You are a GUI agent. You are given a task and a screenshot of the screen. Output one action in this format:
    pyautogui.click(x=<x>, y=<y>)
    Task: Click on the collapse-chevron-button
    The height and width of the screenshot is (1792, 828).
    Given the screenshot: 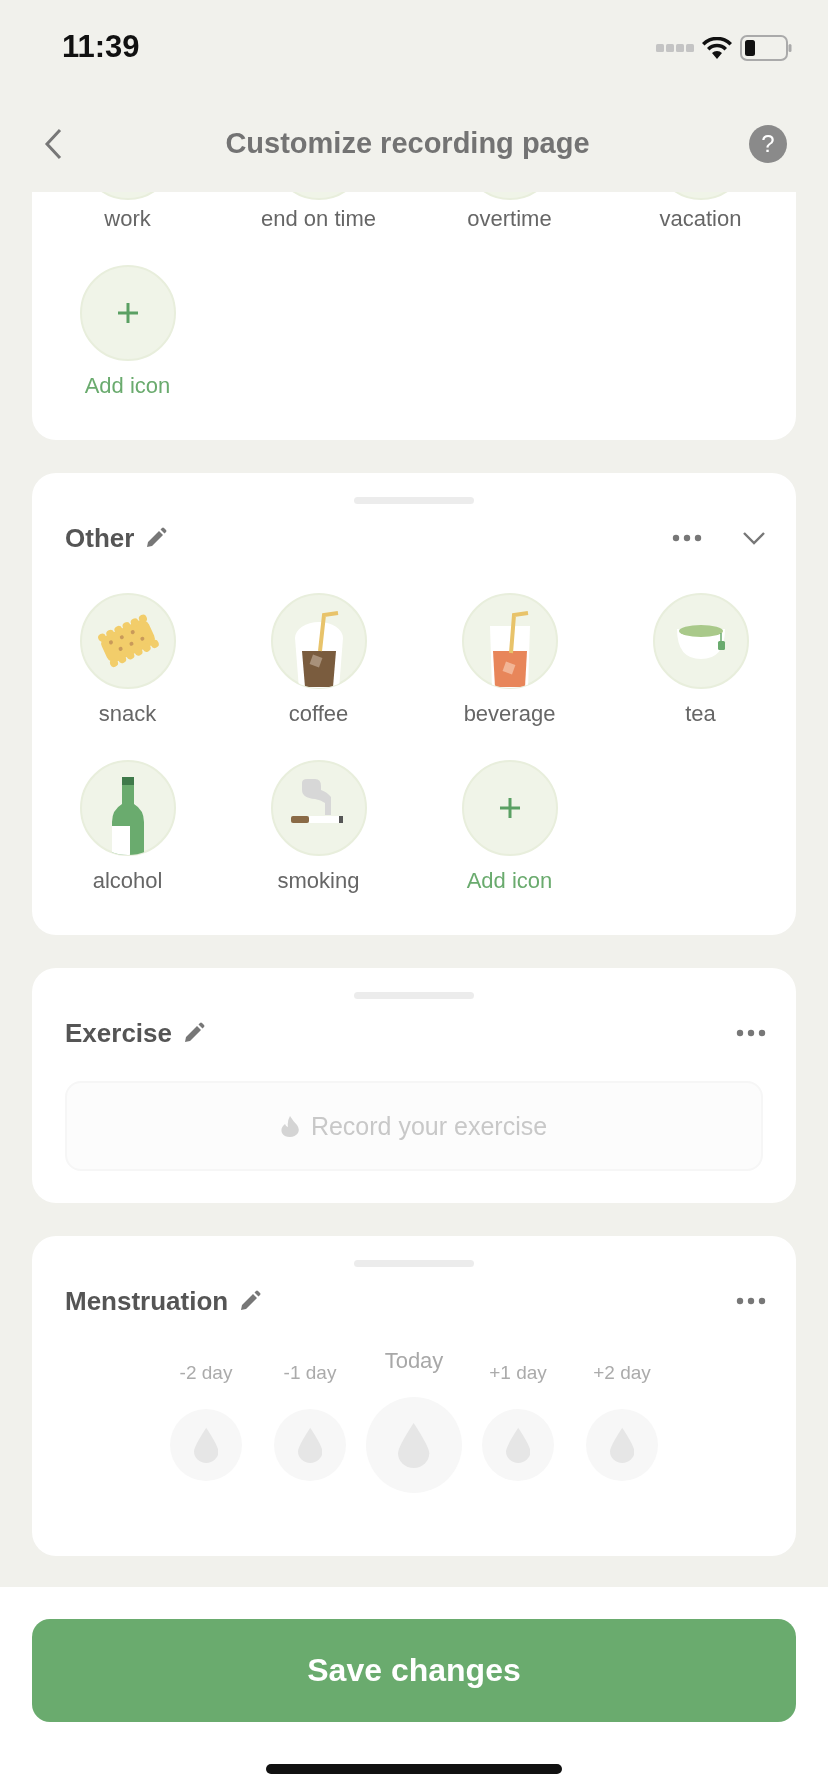 What is the action you would take?
    pyautogui.click(x=754, y=538)
    